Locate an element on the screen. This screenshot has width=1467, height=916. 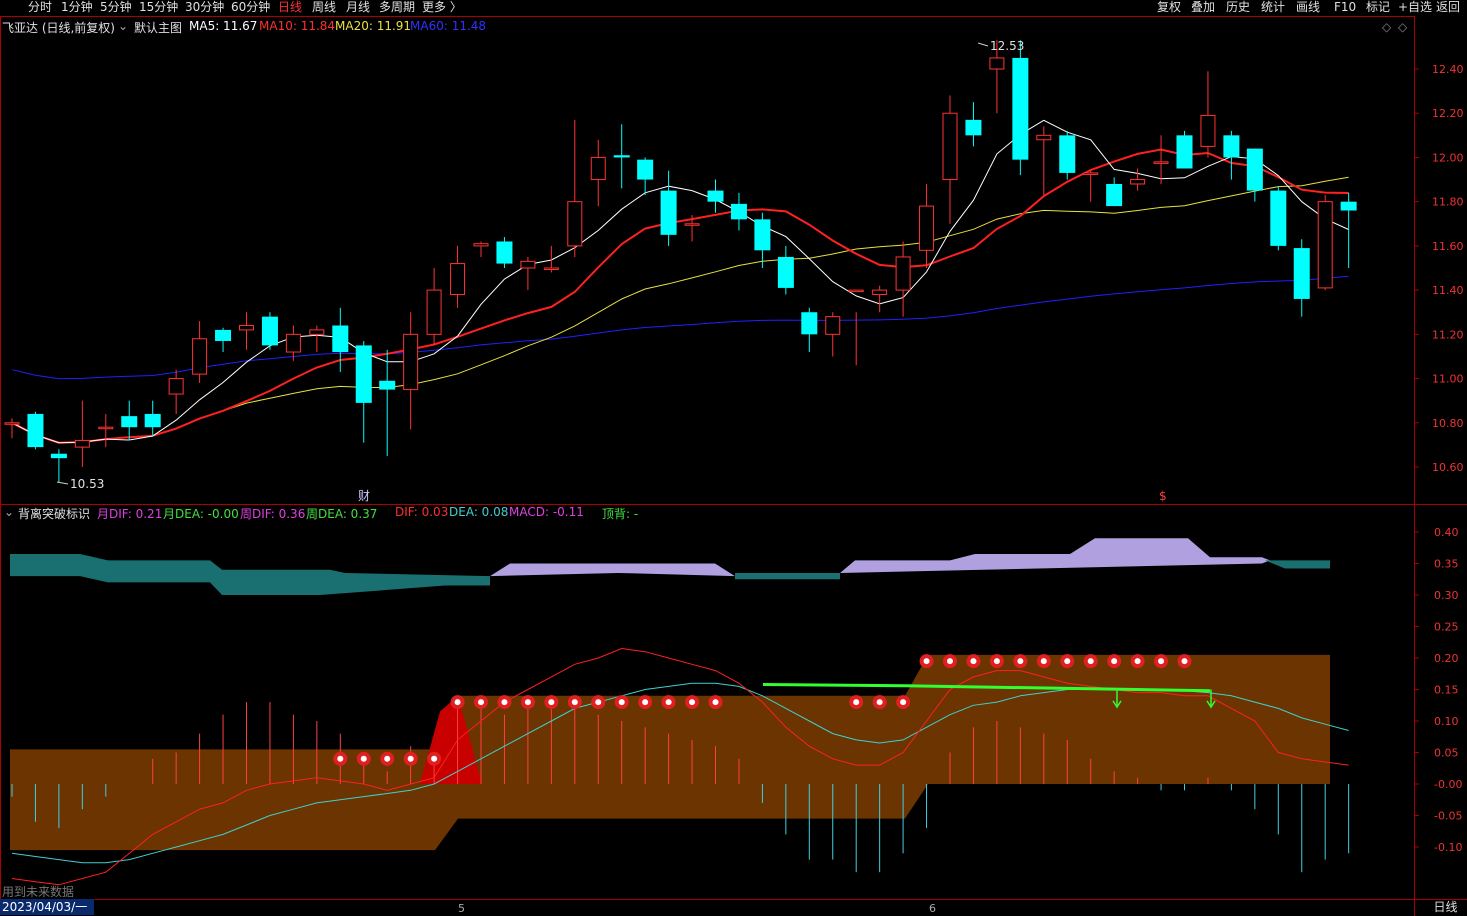
high-pointer is located at coordinates (983, 44).